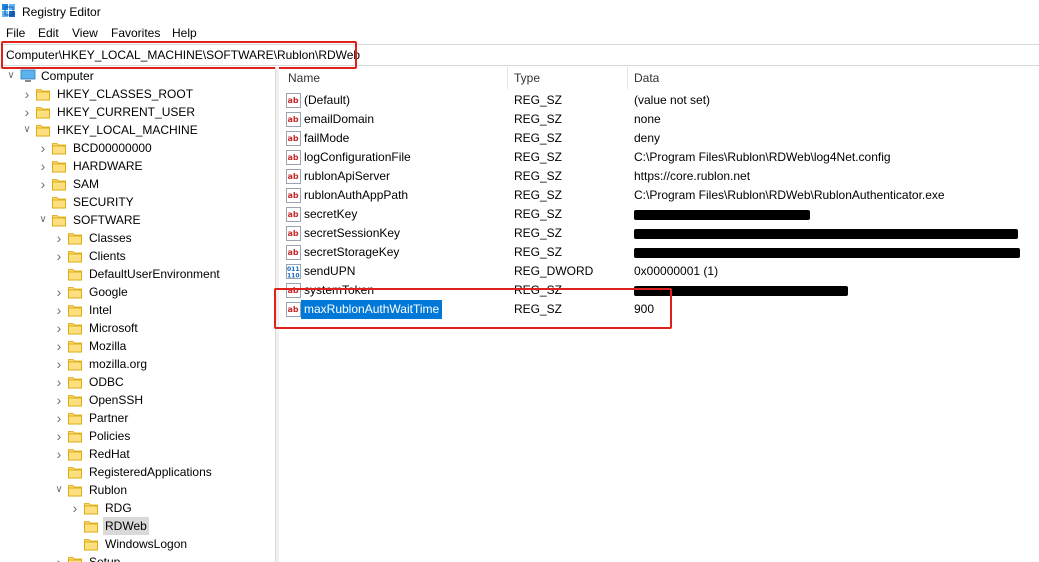 The image size is (1039, 562). I want to click on value-row: ab secretSessionKey REG_SZ, so click(659, 233).